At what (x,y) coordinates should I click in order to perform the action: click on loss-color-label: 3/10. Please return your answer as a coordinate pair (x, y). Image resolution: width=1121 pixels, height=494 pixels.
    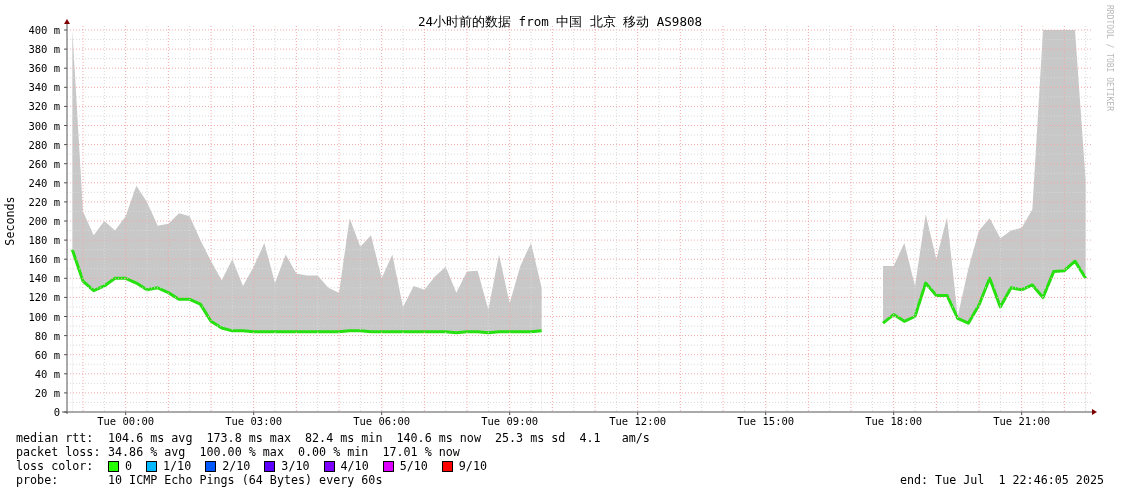
    Looking at the image, I should click on (295, 466).